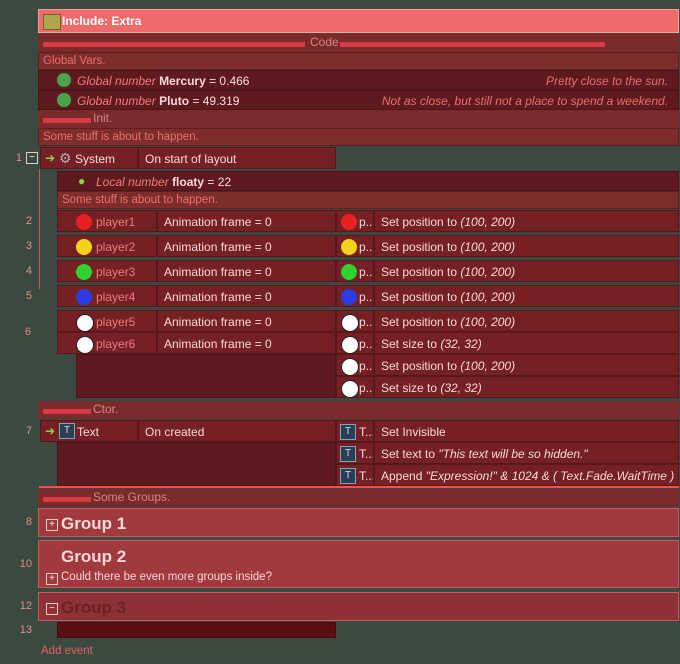 The width and height of the screenshot is (680, 664). What do you see at coordinates (25, 564) in the screenshot?
I see `event-number: 10` at bounding box center [25, 564].